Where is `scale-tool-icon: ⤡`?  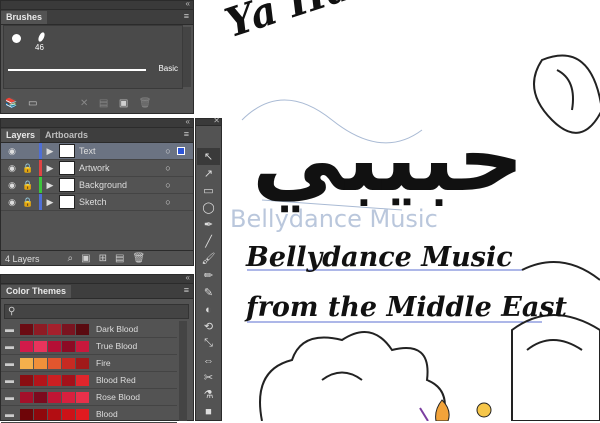
scale-tool-icon: ⤡ is located at coordinates (208, 343).